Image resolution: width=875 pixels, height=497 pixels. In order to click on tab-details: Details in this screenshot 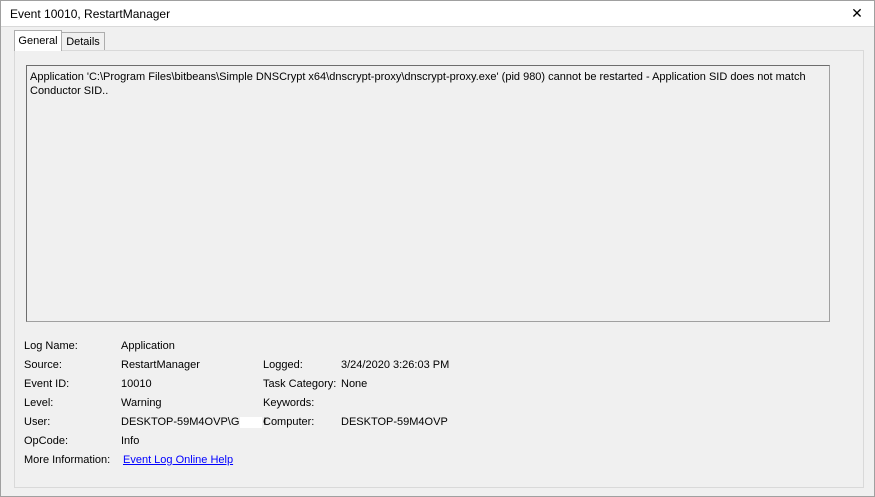, I will do `click(83, 41)`.